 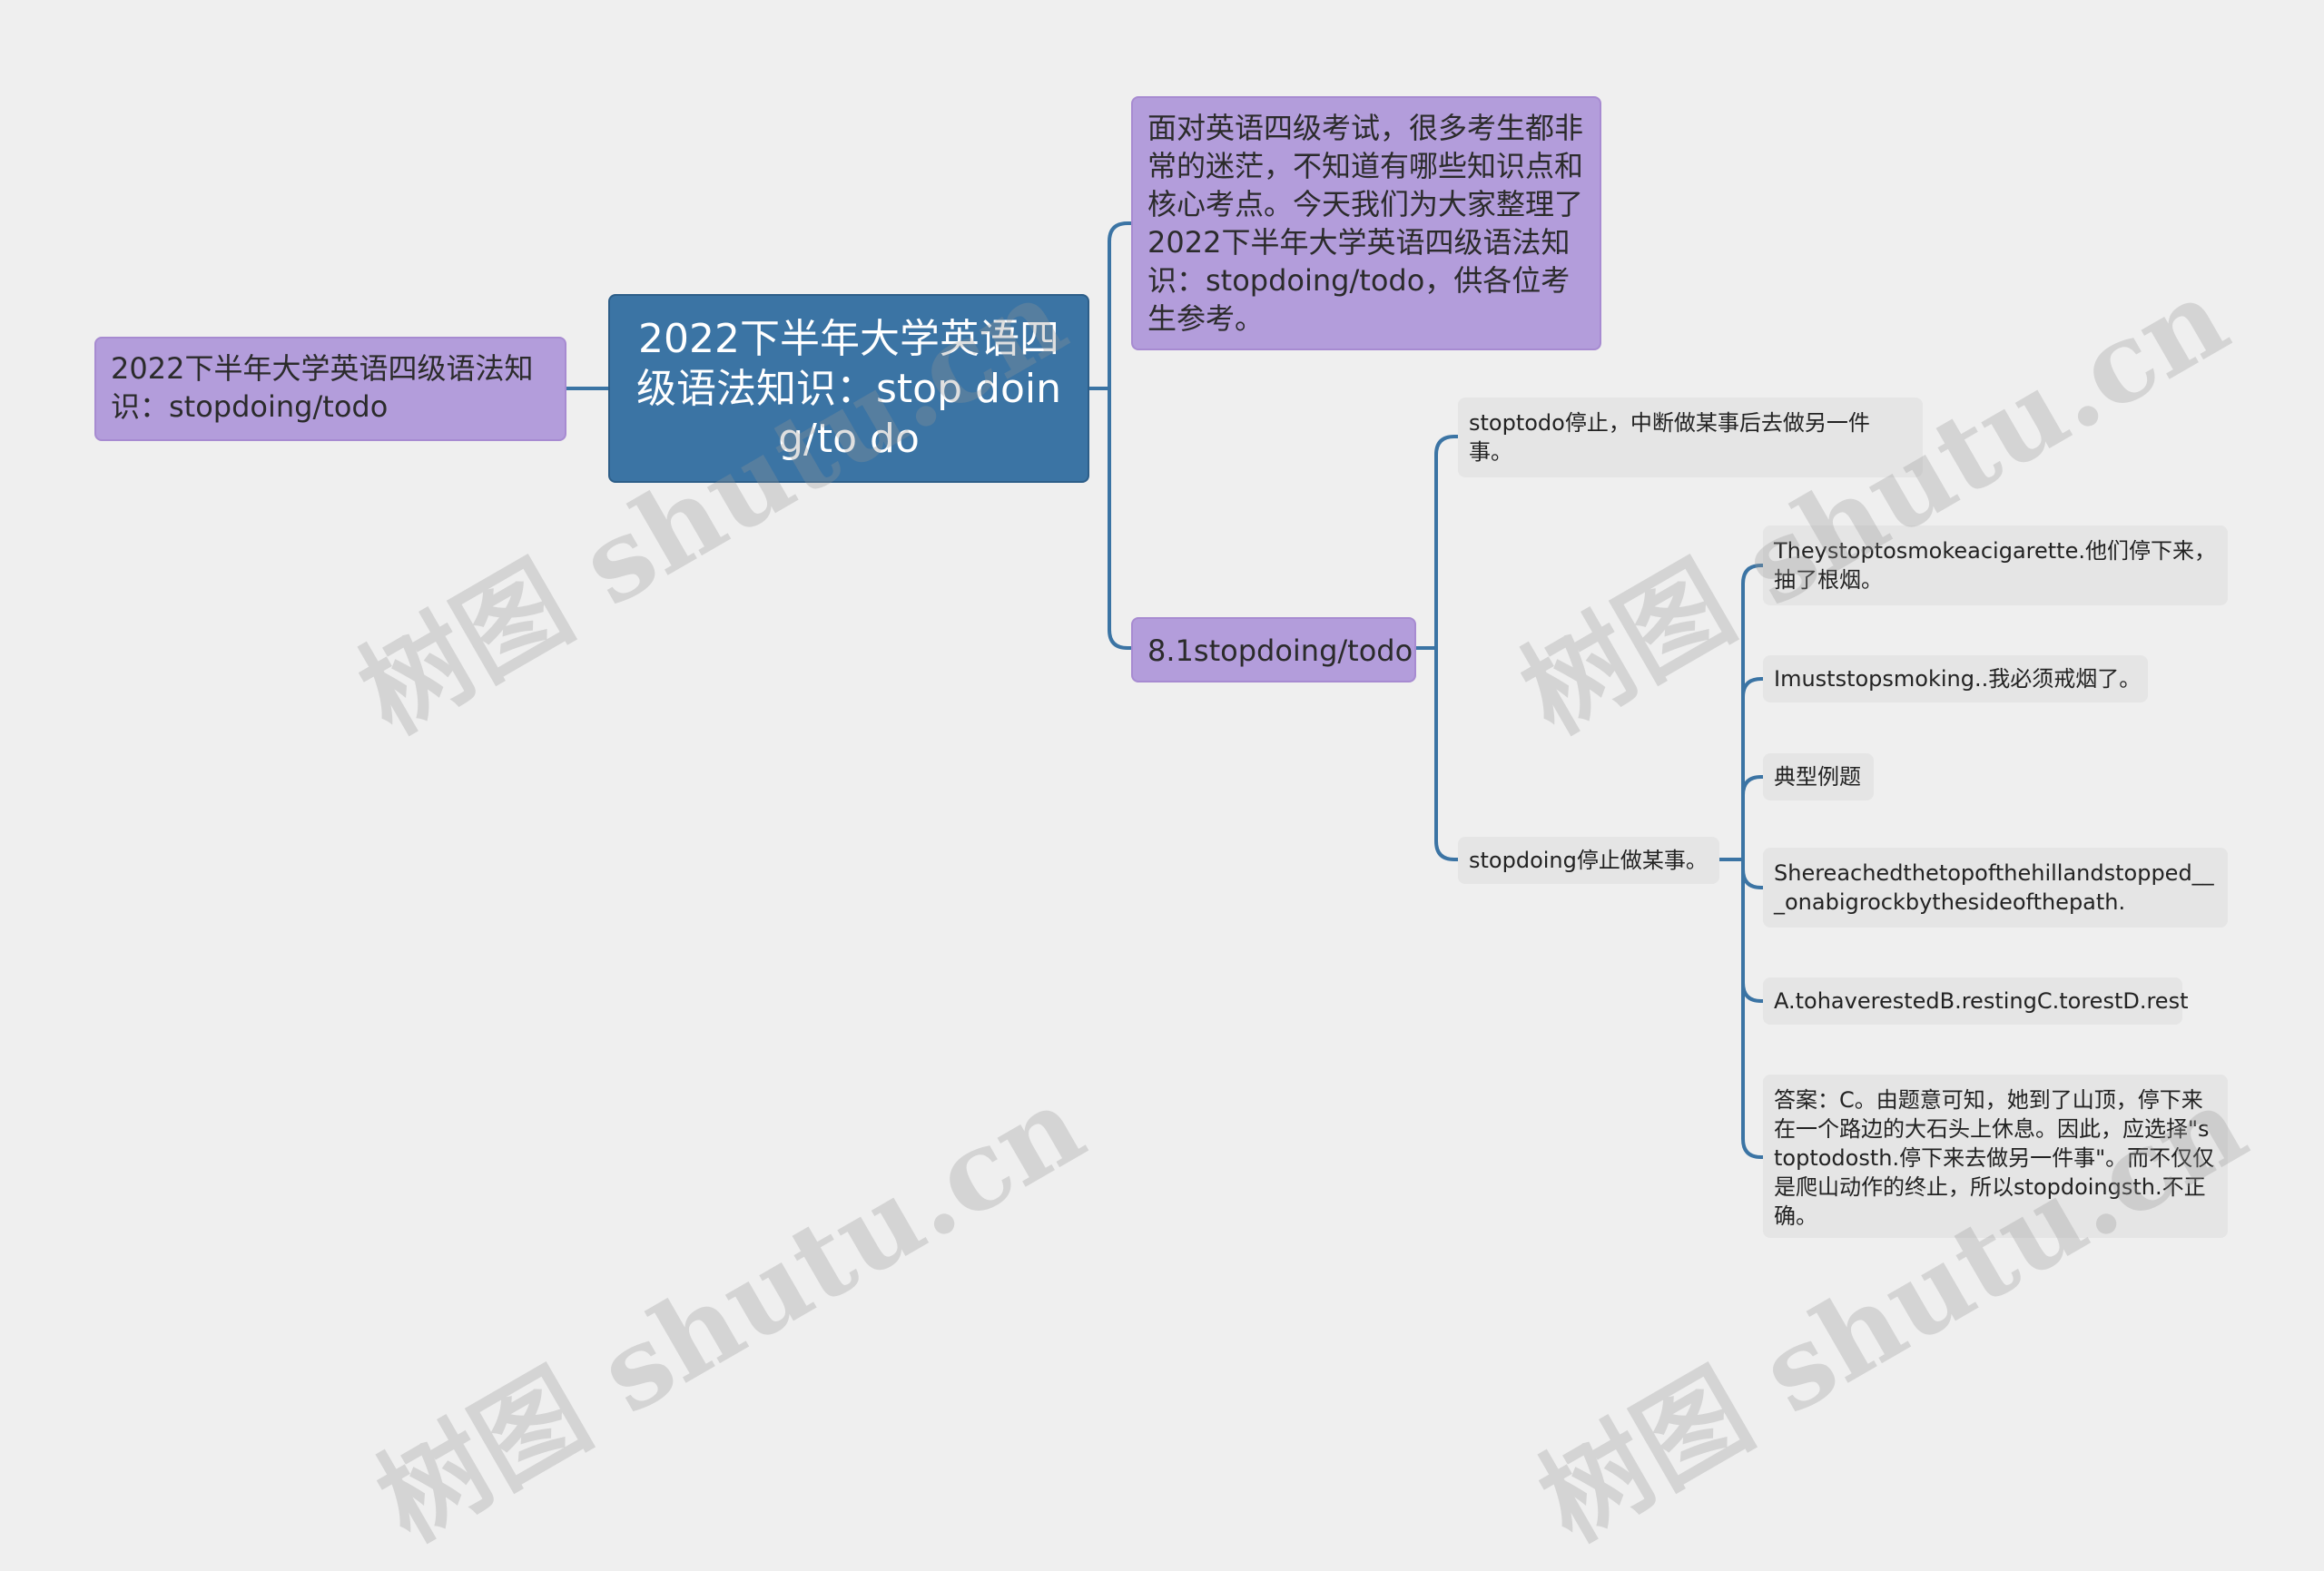 I want to click on central-topic-node: 2022下半年大学英语四级语法知识：stop doing/to do, so click(x=848, y=388).